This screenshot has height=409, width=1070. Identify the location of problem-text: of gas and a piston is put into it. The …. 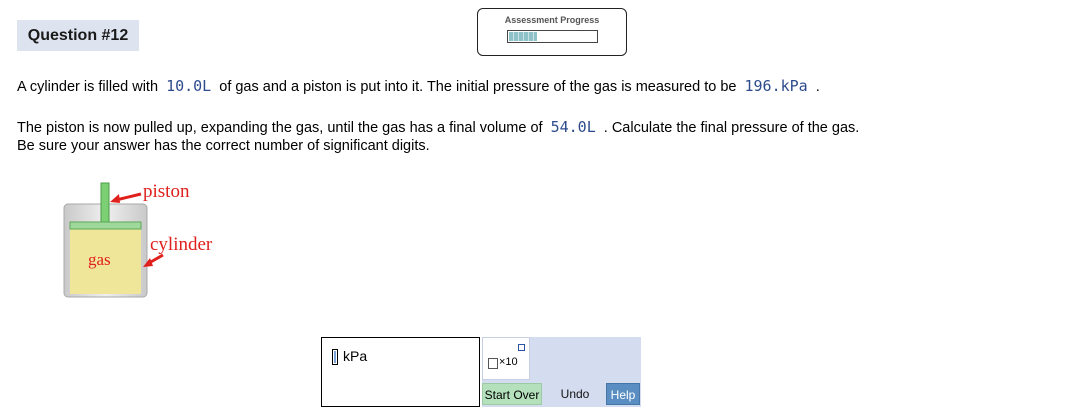
(478, 87).